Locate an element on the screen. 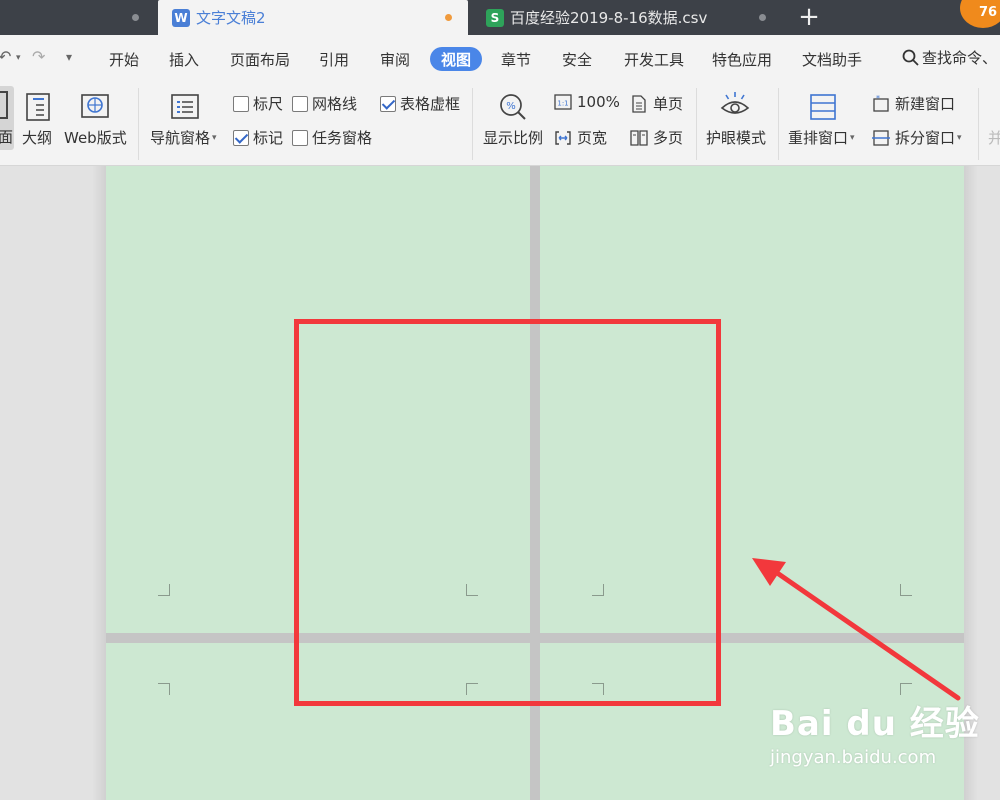 The image size is (1000, 800). customize-toolbar-icon: ▾ is located at coordinates (69, 57).